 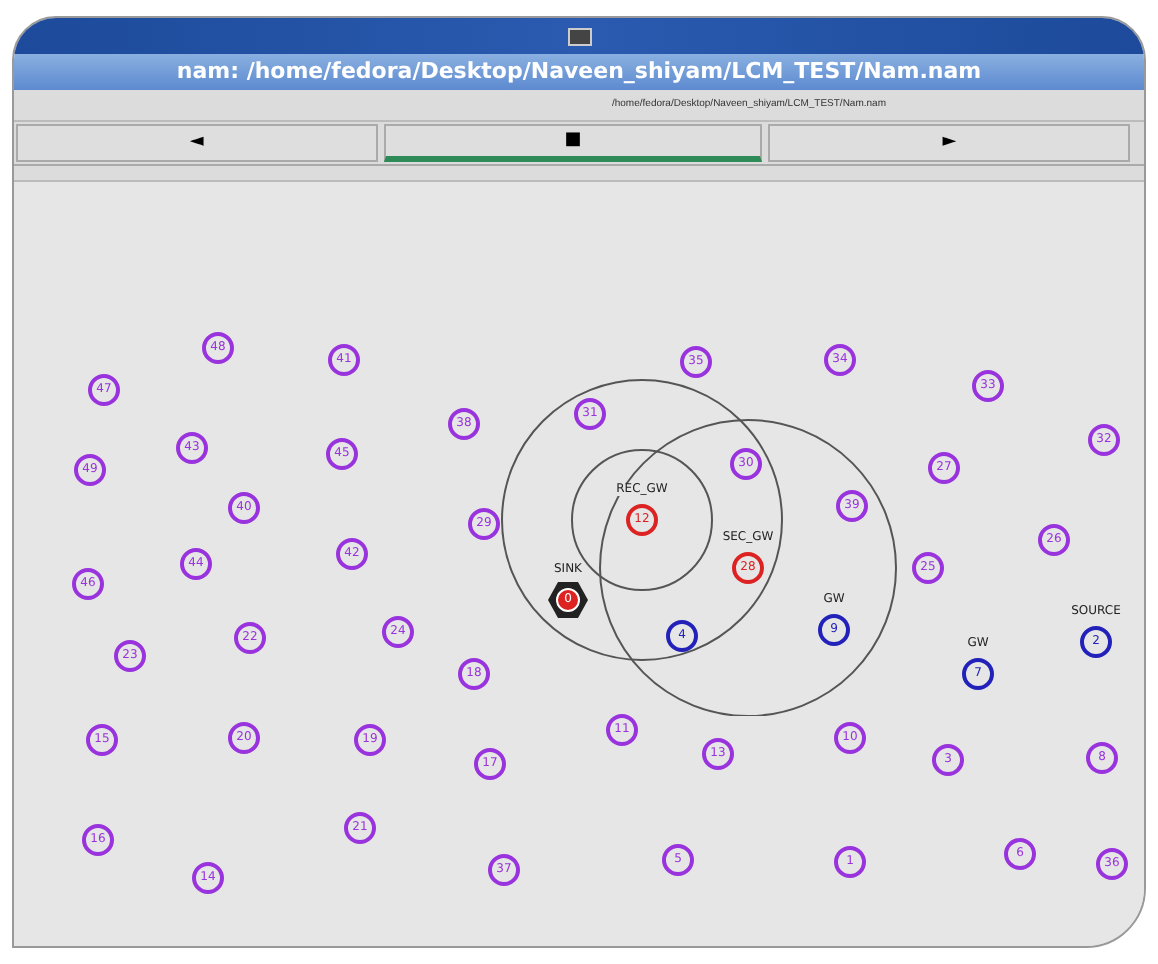 I want to click on playback-button: ■, so click(x=573, y=143).